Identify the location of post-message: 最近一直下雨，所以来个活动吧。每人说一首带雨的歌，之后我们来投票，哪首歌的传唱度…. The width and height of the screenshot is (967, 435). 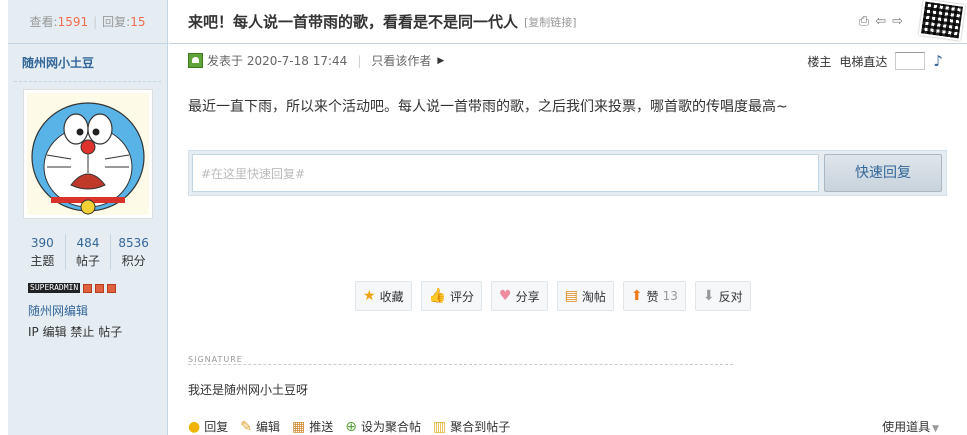
(488, 107).